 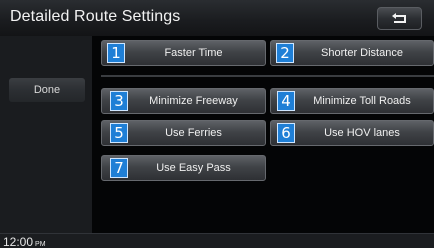 I want to click on number-badge: 6, so click(x=286, y=133).